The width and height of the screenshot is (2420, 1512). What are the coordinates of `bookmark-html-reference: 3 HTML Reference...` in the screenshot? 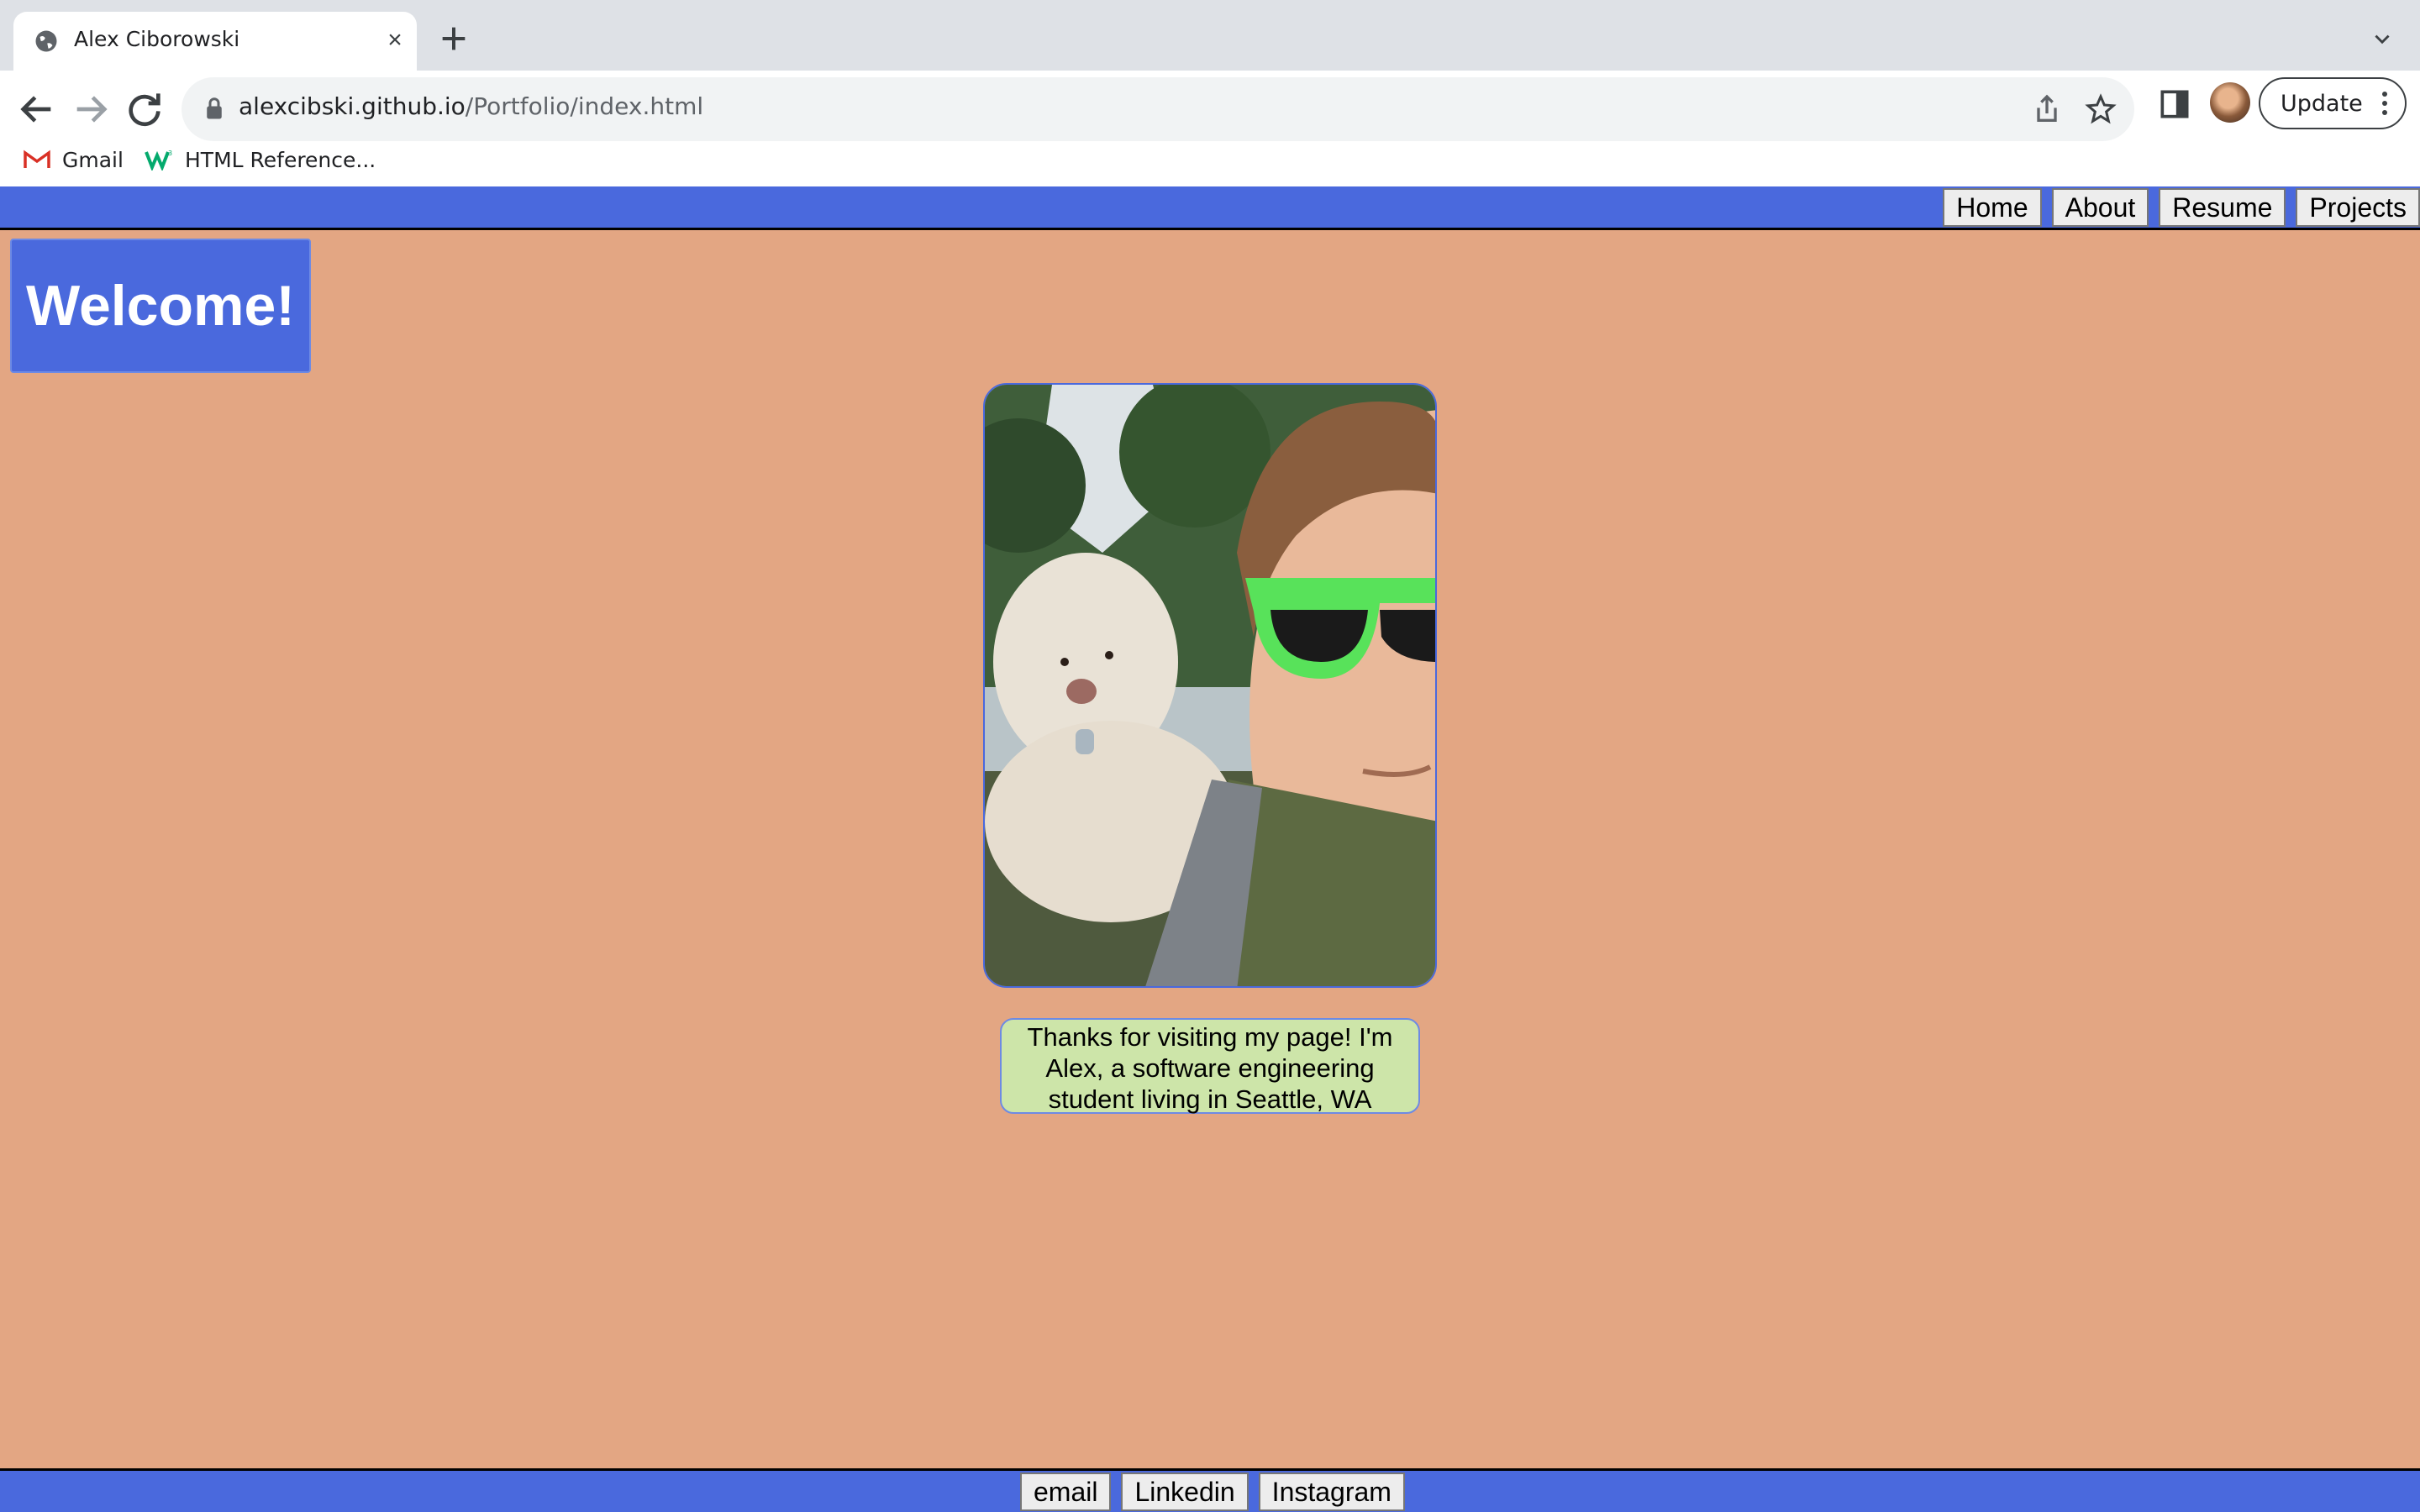 It's located at (261, 159).